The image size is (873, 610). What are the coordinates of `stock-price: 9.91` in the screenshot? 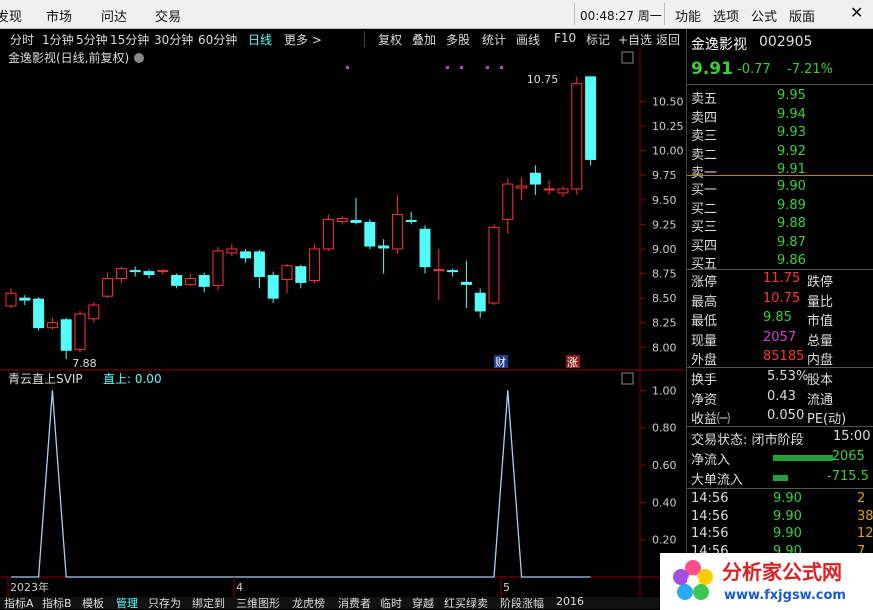 It's located at (712, 69).